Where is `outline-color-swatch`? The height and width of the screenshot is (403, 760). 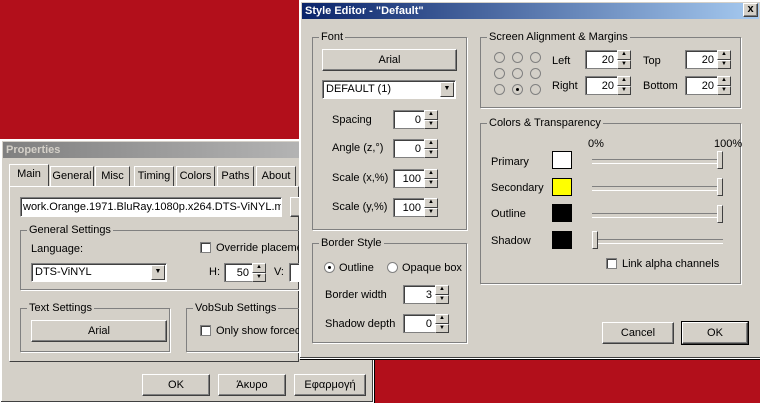 outline-color-swatch is located at coordinates (562, 213).